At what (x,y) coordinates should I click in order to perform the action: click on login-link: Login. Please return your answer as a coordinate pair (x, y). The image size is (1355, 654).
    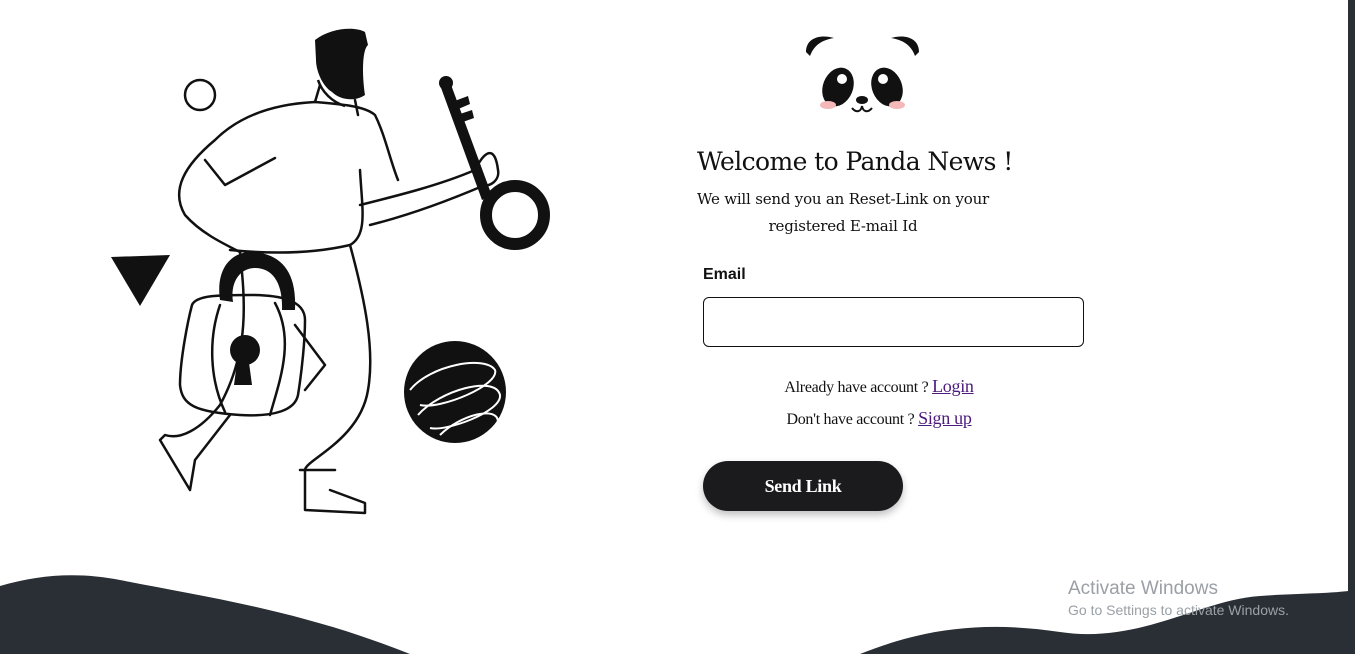
    Looking at the image, I should click on (953, 386).